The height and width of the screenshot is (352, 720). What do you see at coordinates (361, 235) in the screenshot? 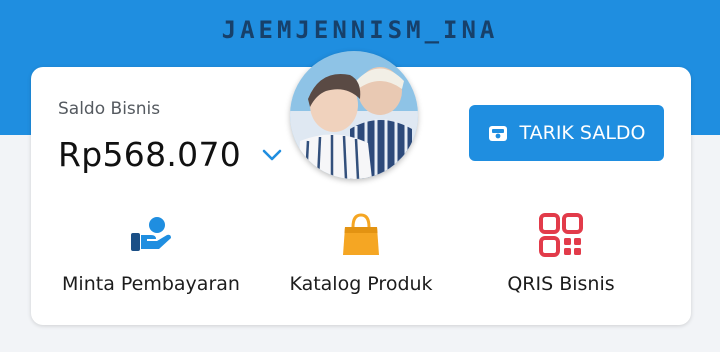
I see `shopping-bag-icon` at bounding box center [361, 235].